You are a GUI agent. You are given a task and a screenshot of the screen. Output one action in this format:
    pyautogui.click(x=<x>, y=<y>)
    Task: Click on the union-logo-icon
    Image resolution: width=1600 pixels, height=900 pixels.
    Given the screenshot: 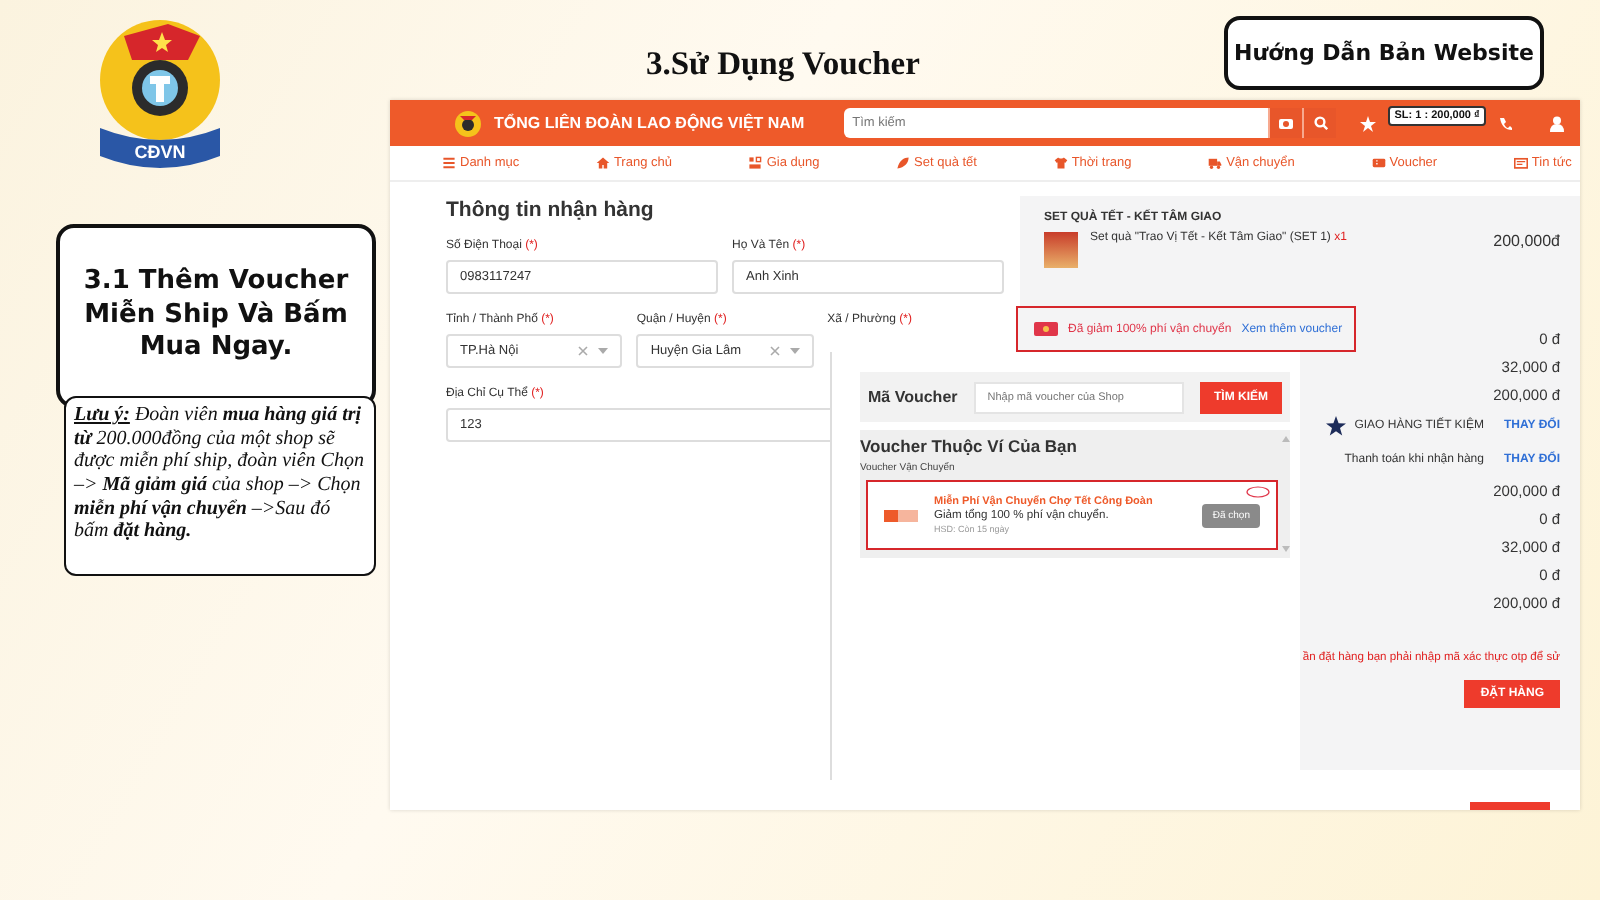 What is the action you would take?
    pyautogui.click(x=468, y=123)
    